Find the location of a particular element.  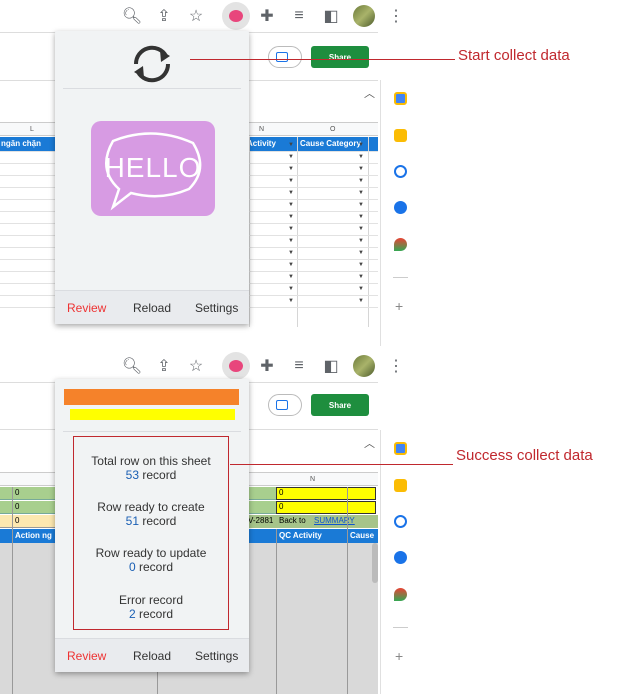

stat-update-label: Row ready to update is located at coordinates (151, 553).